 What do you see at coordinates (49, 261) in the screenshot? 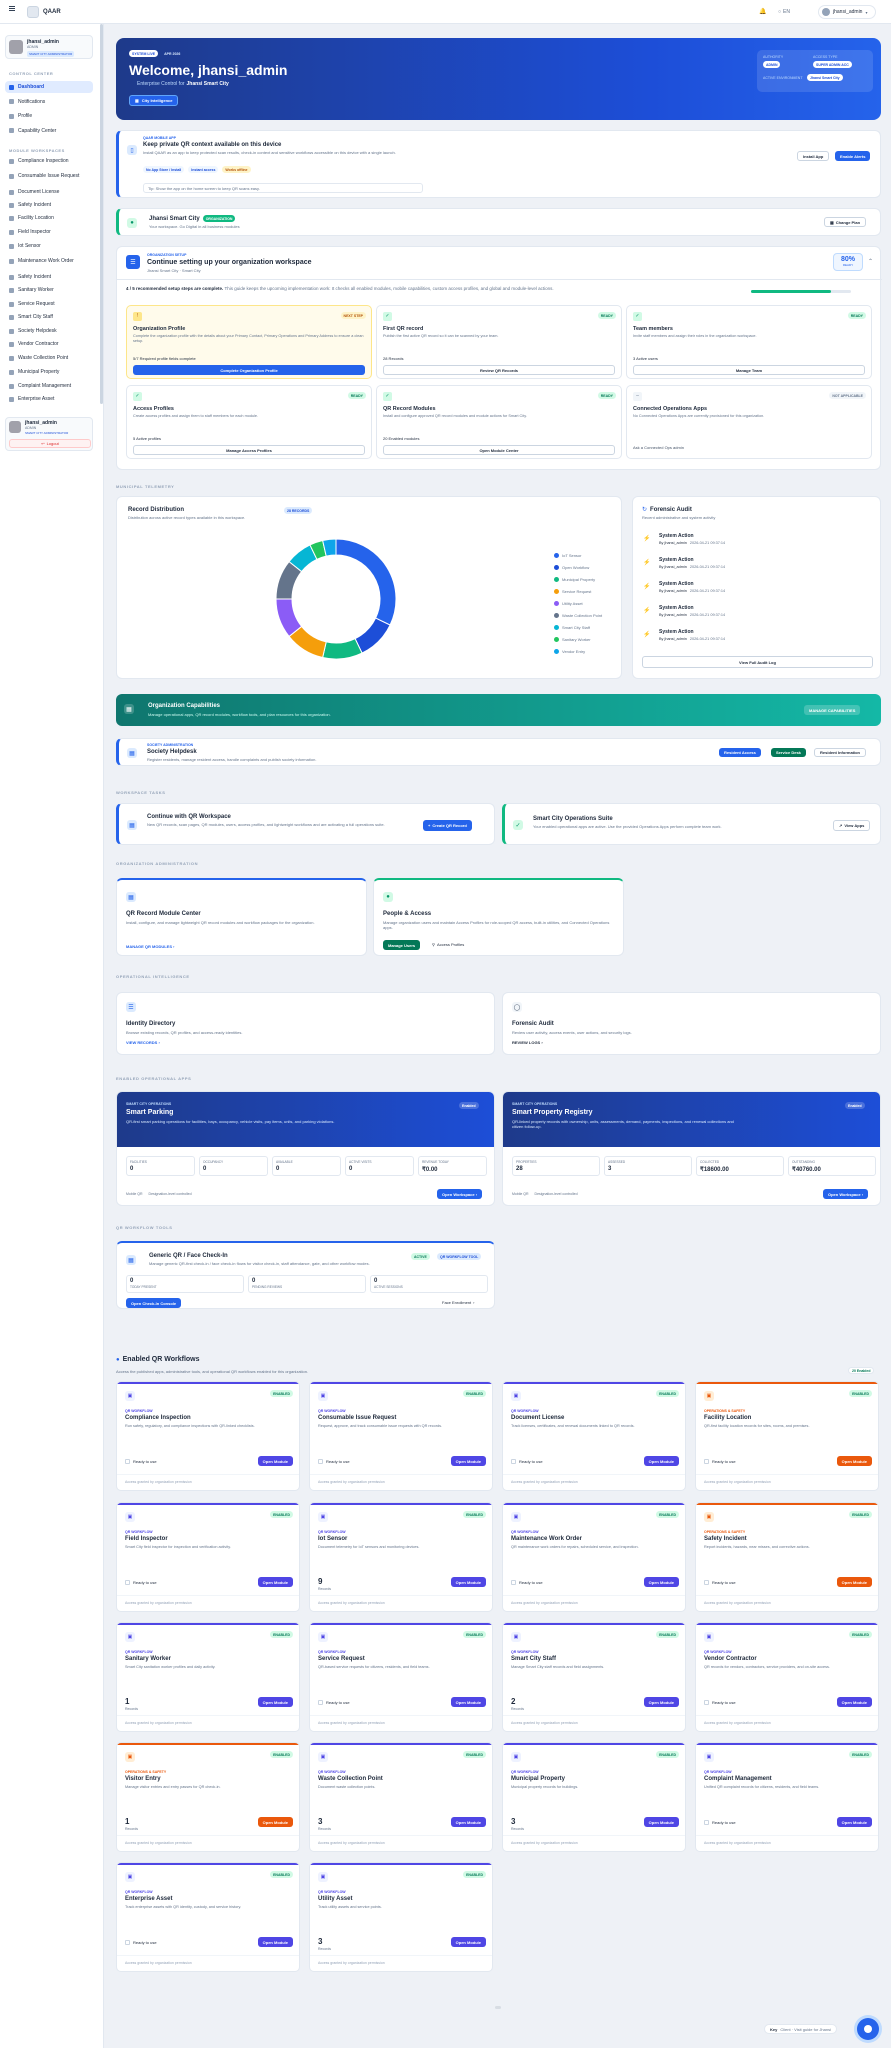
I see `sidebar-item-maintenance-work-order: Maintenance Work Order` at bounding box center [49, 261].